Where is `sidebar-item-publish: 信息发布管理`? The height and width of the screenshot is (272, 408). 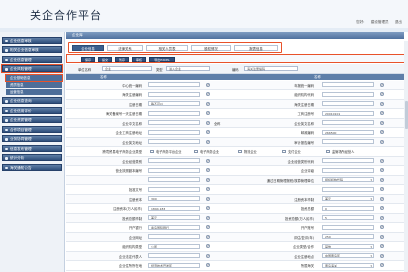
sidebar-item-publish: 信息发布管理 is located at coordinates (32, 148).